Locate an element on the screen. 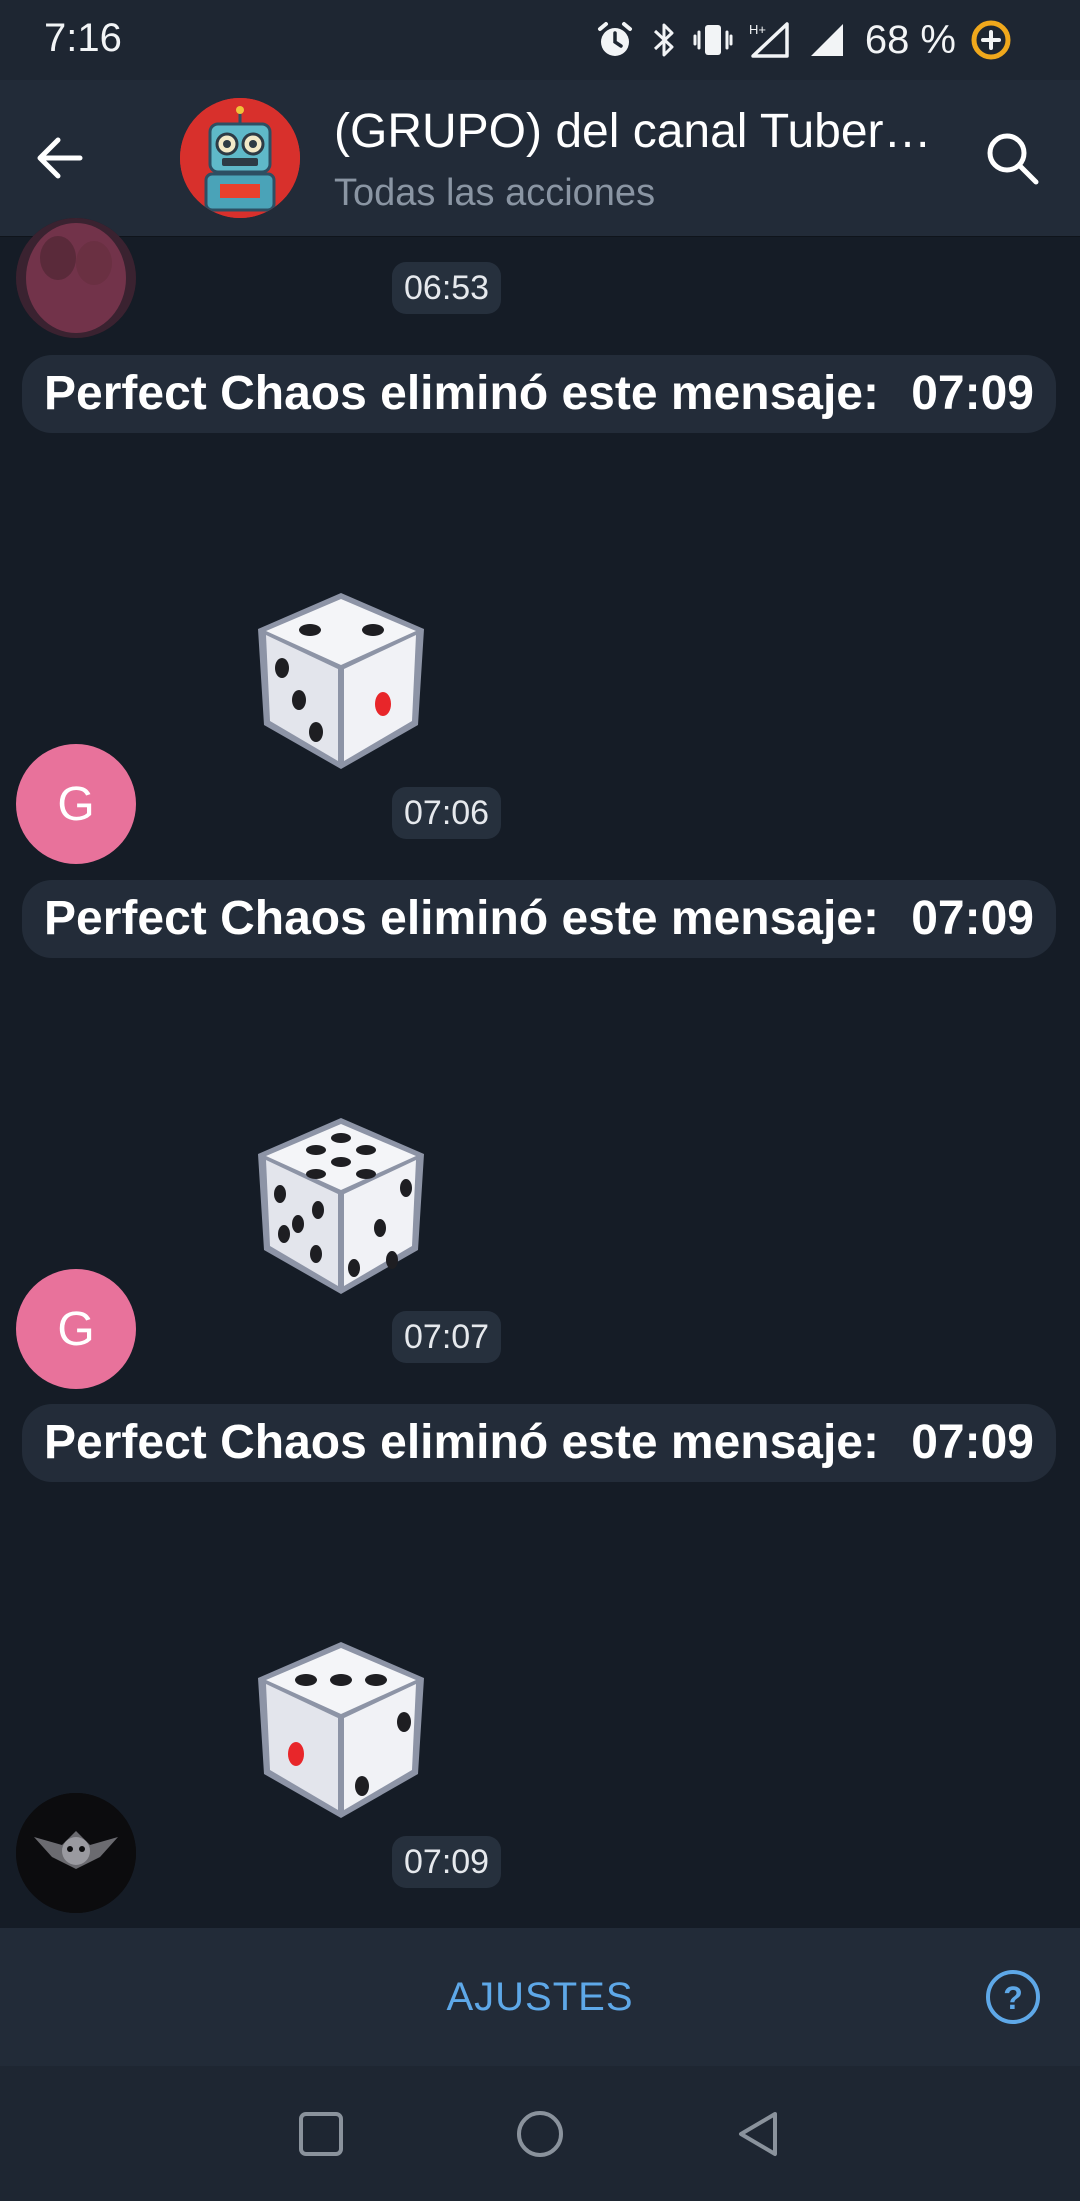  group-avatar is located at coordinates (240, 158).